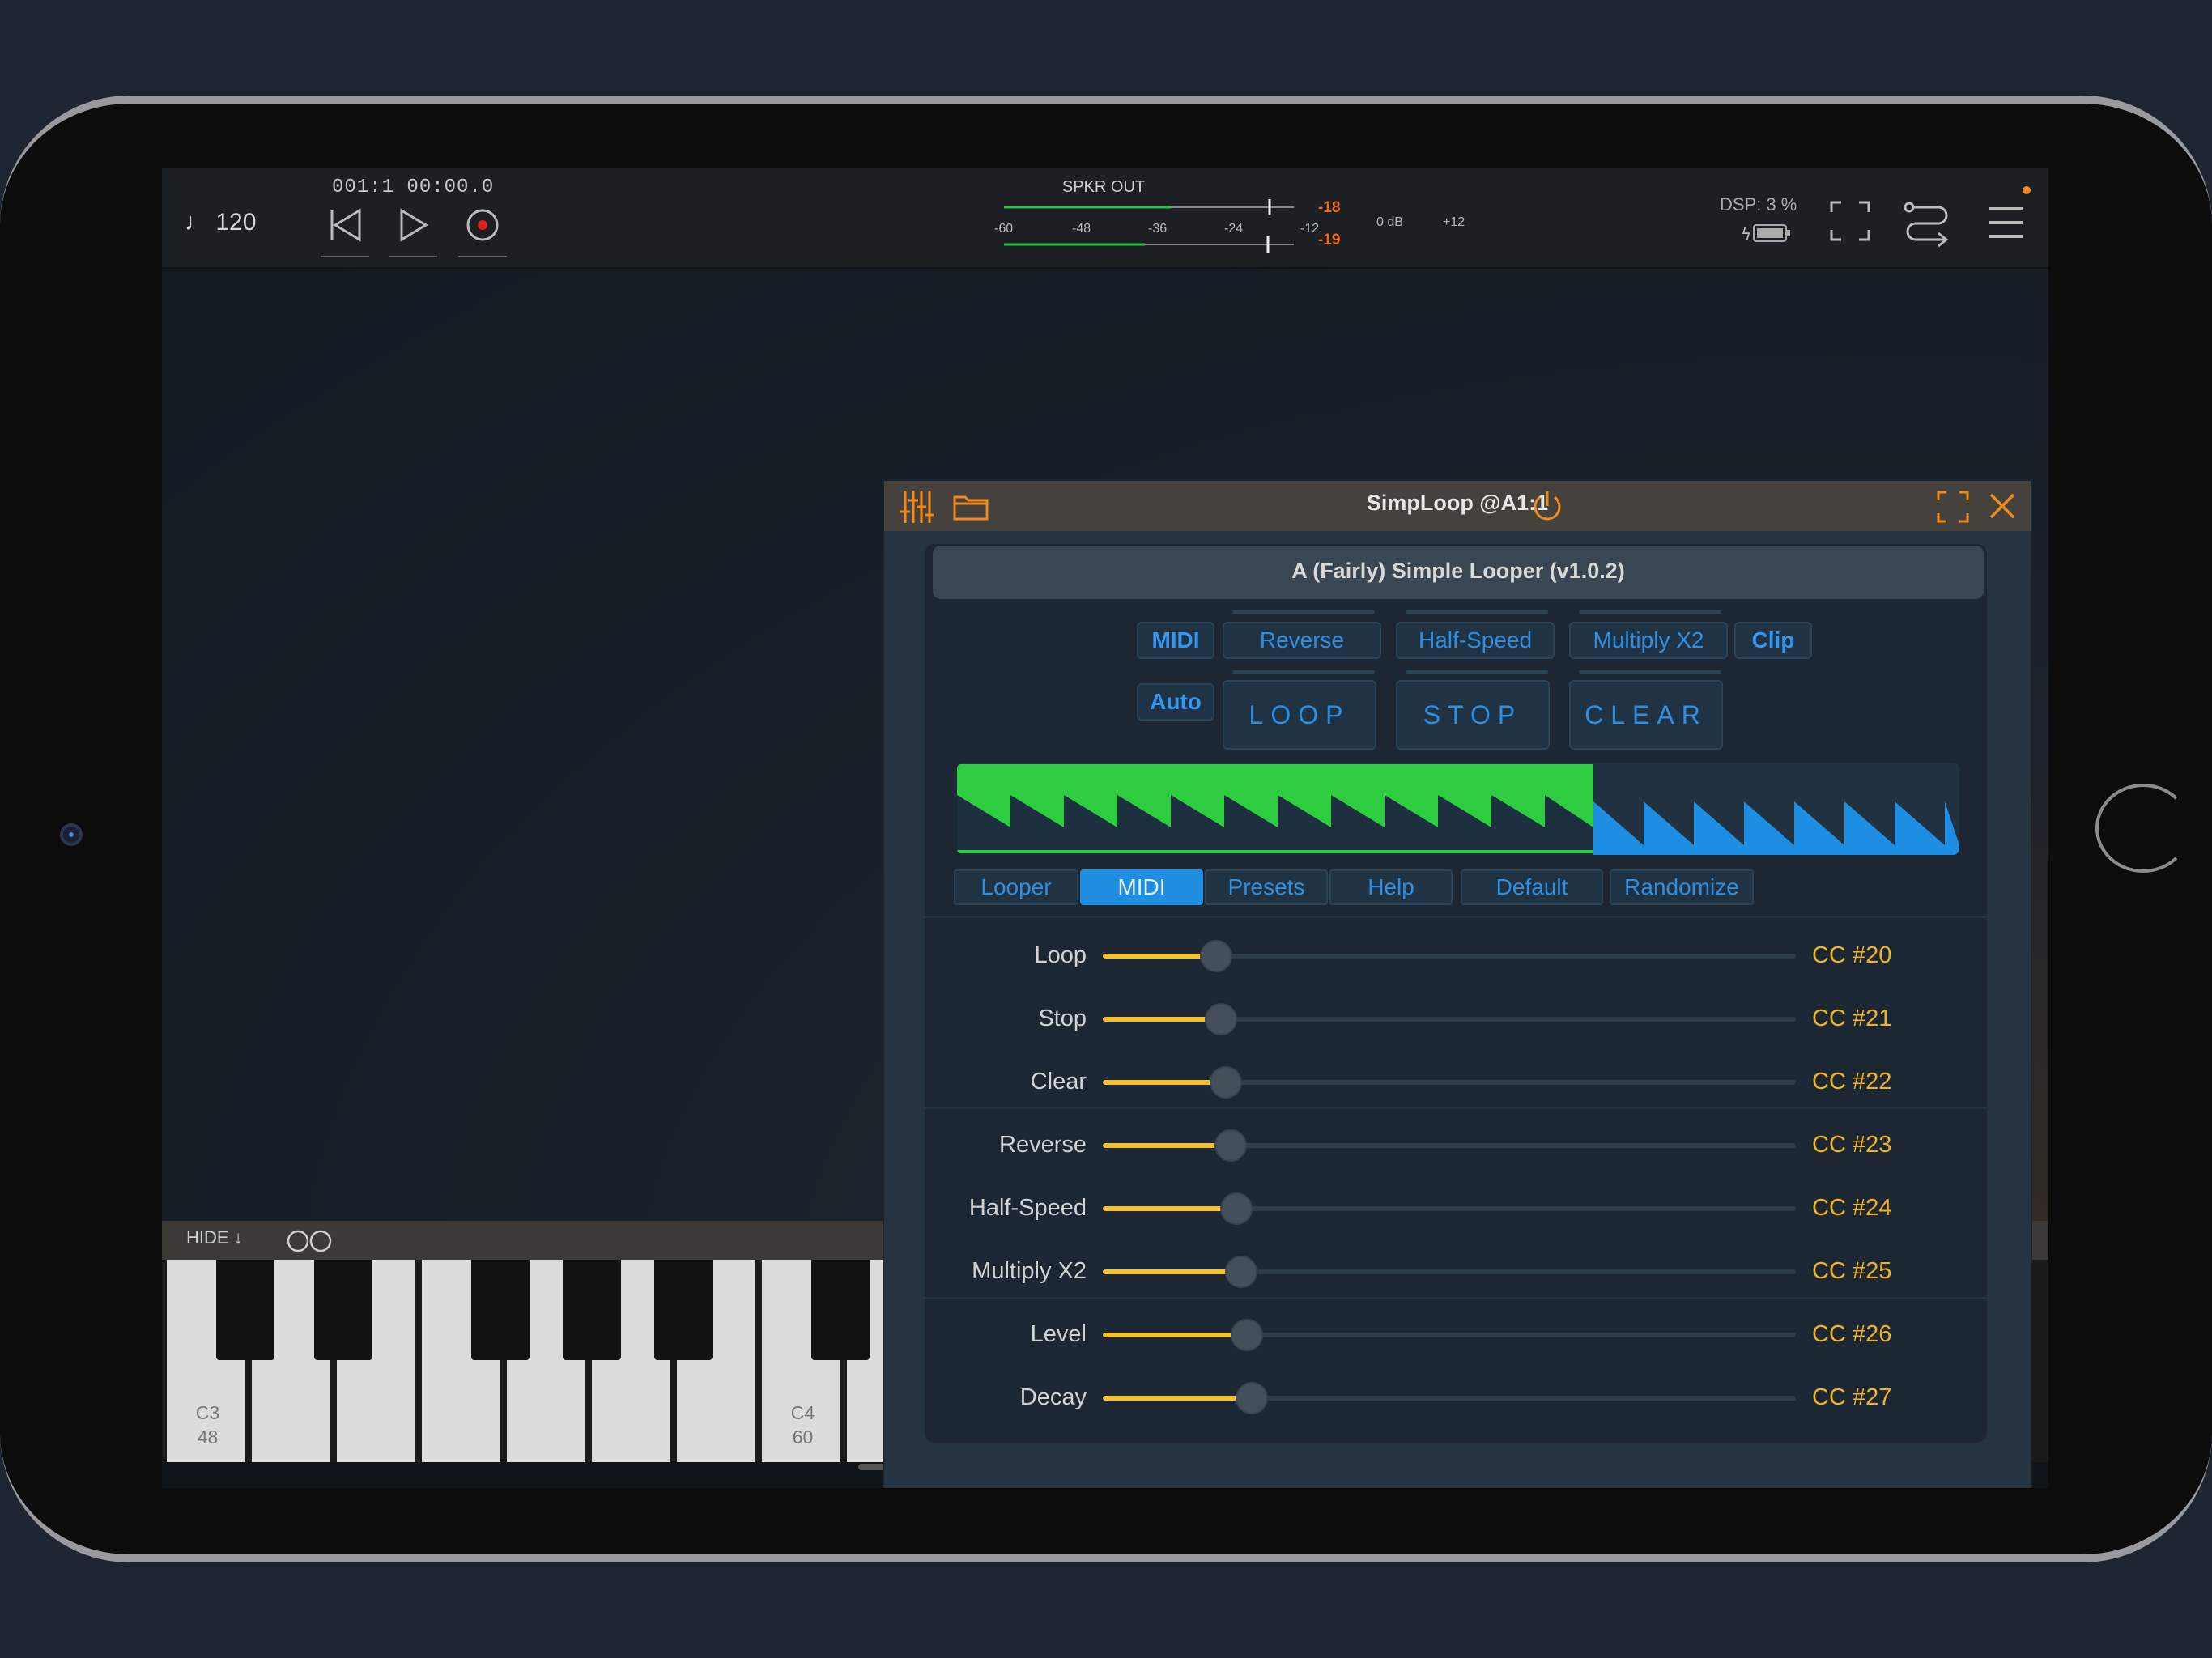 The image size is (2212, 1658). Describe the element at coordinates (1852, 1271) in the screenshot. I see `cc-number: CC #25` at that location.